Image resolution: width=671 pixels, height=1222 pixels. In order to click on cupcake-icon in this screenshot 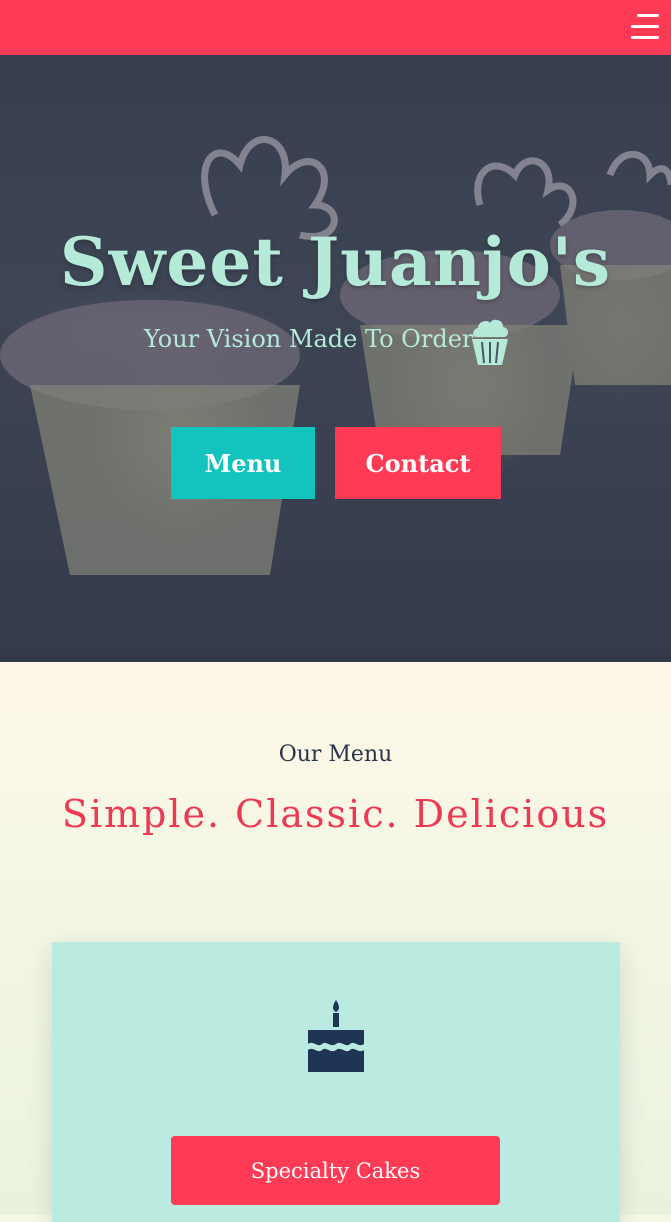, I will do `click(490, 342)`.